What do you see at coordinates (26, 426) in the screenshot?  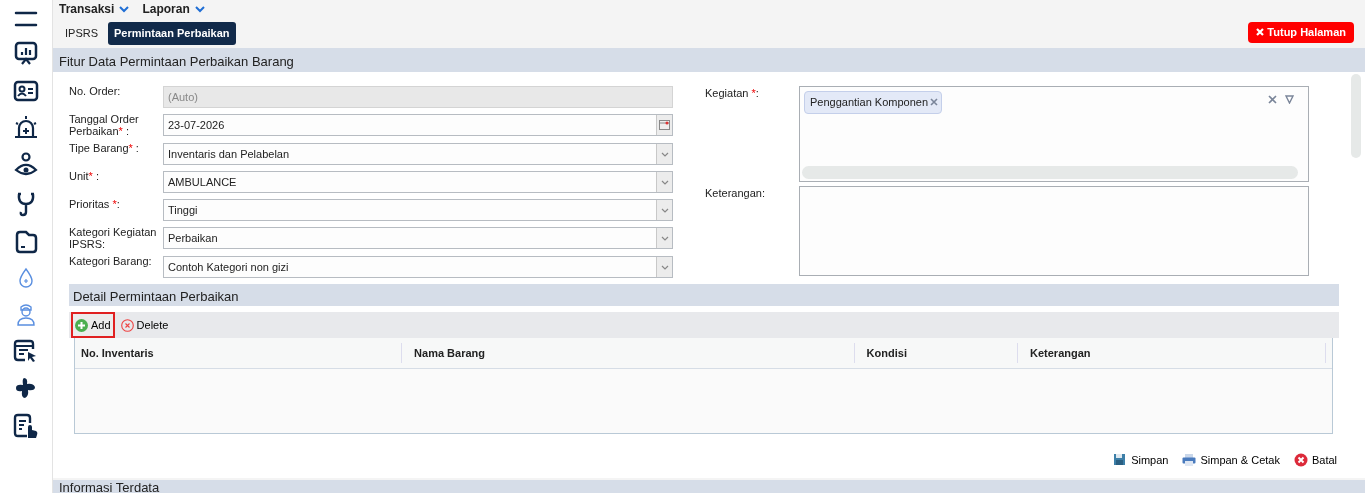 I see `document-hand-icon` at bounding box center [26, 426].